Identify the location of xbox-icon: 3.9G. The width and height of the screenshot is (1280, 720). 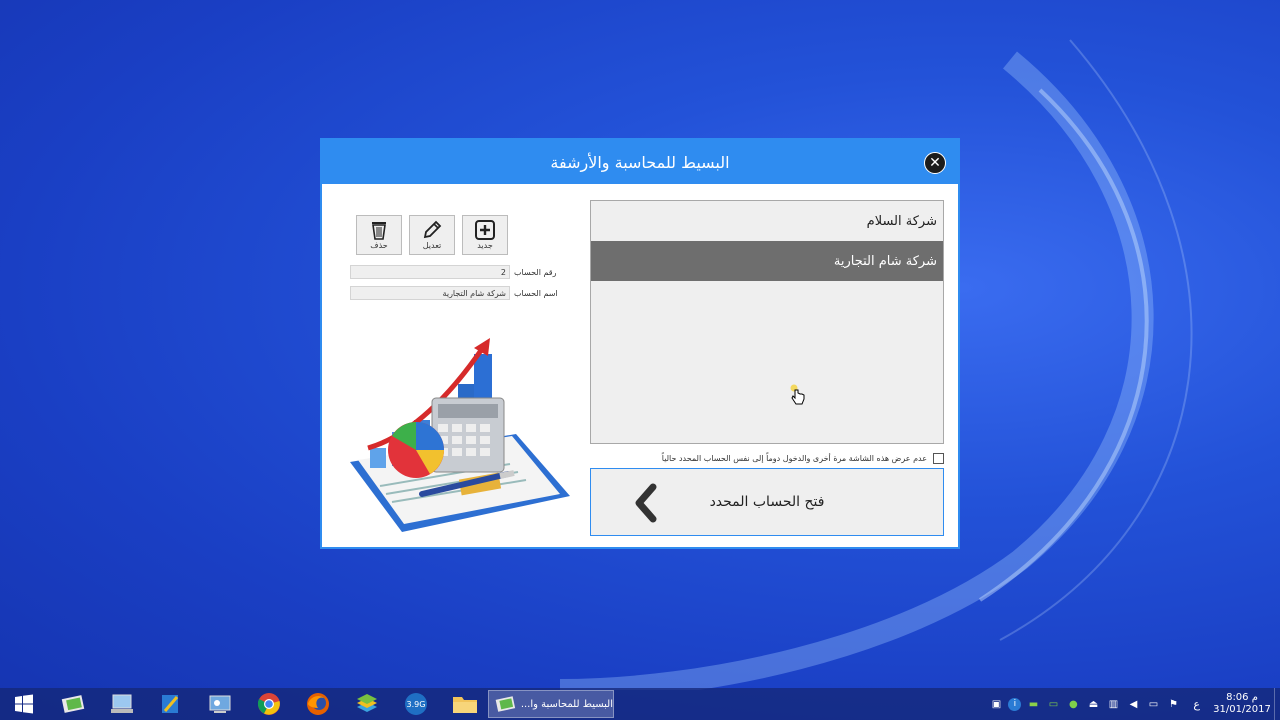
(416, 704).